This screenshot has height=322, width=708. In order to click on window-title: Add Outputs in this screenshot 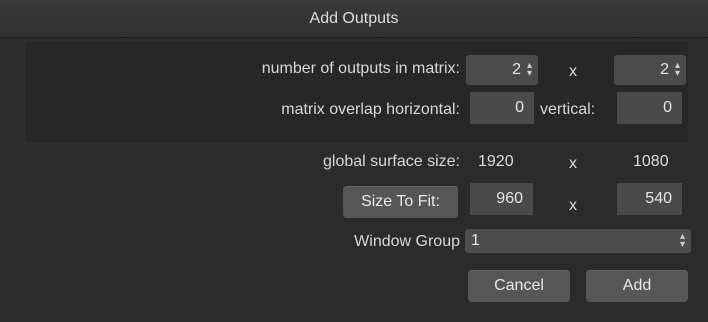, I will do `click(354, 18)`.